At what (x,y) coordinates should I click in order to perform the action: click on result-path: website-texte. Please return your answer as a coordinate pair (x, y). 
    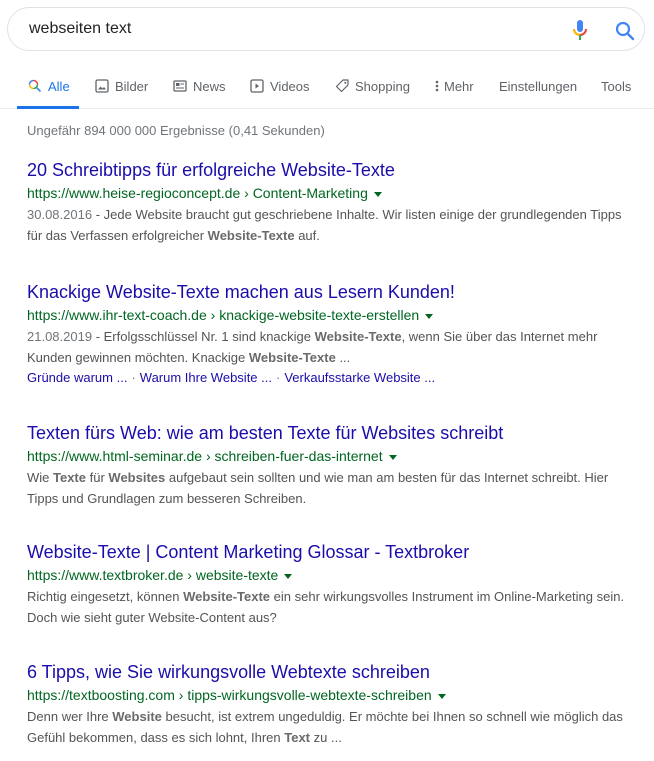
    Looking at the image, I should click on (237, 575).